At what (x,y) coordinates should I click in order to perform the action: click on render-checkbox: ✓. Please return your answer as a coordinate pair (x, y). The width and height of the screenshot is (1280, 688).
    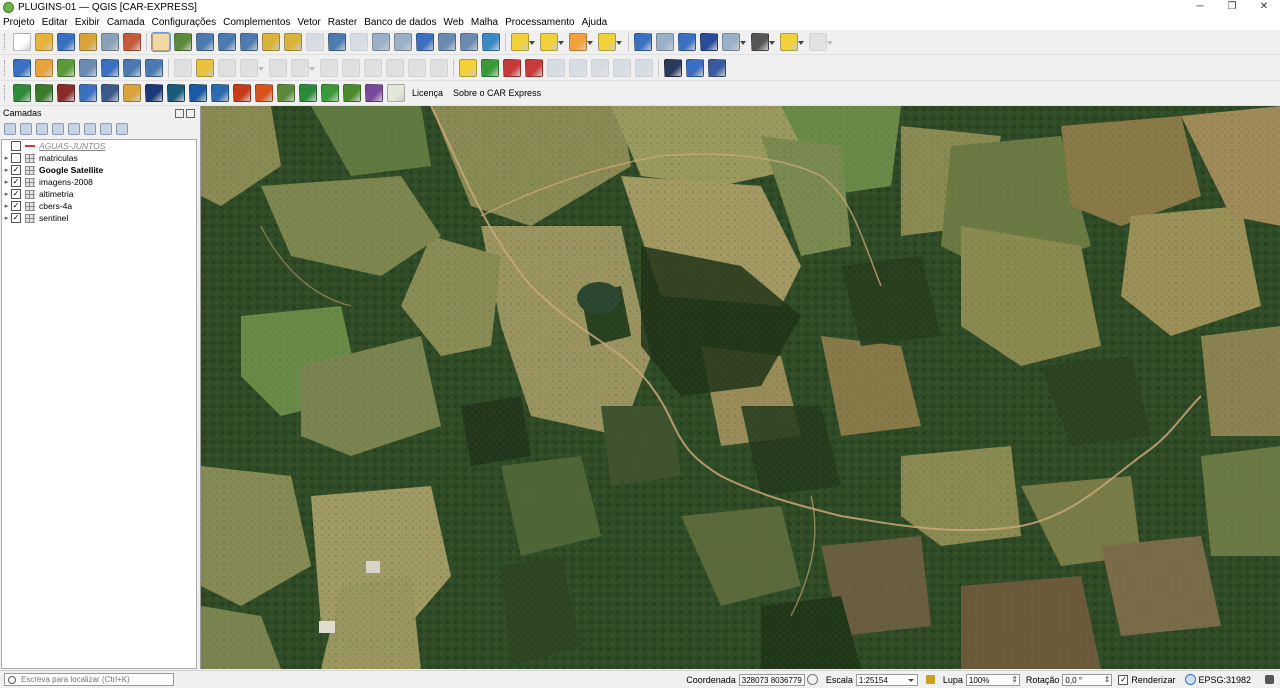
    Looking at the image, I should click on (1123, 679).